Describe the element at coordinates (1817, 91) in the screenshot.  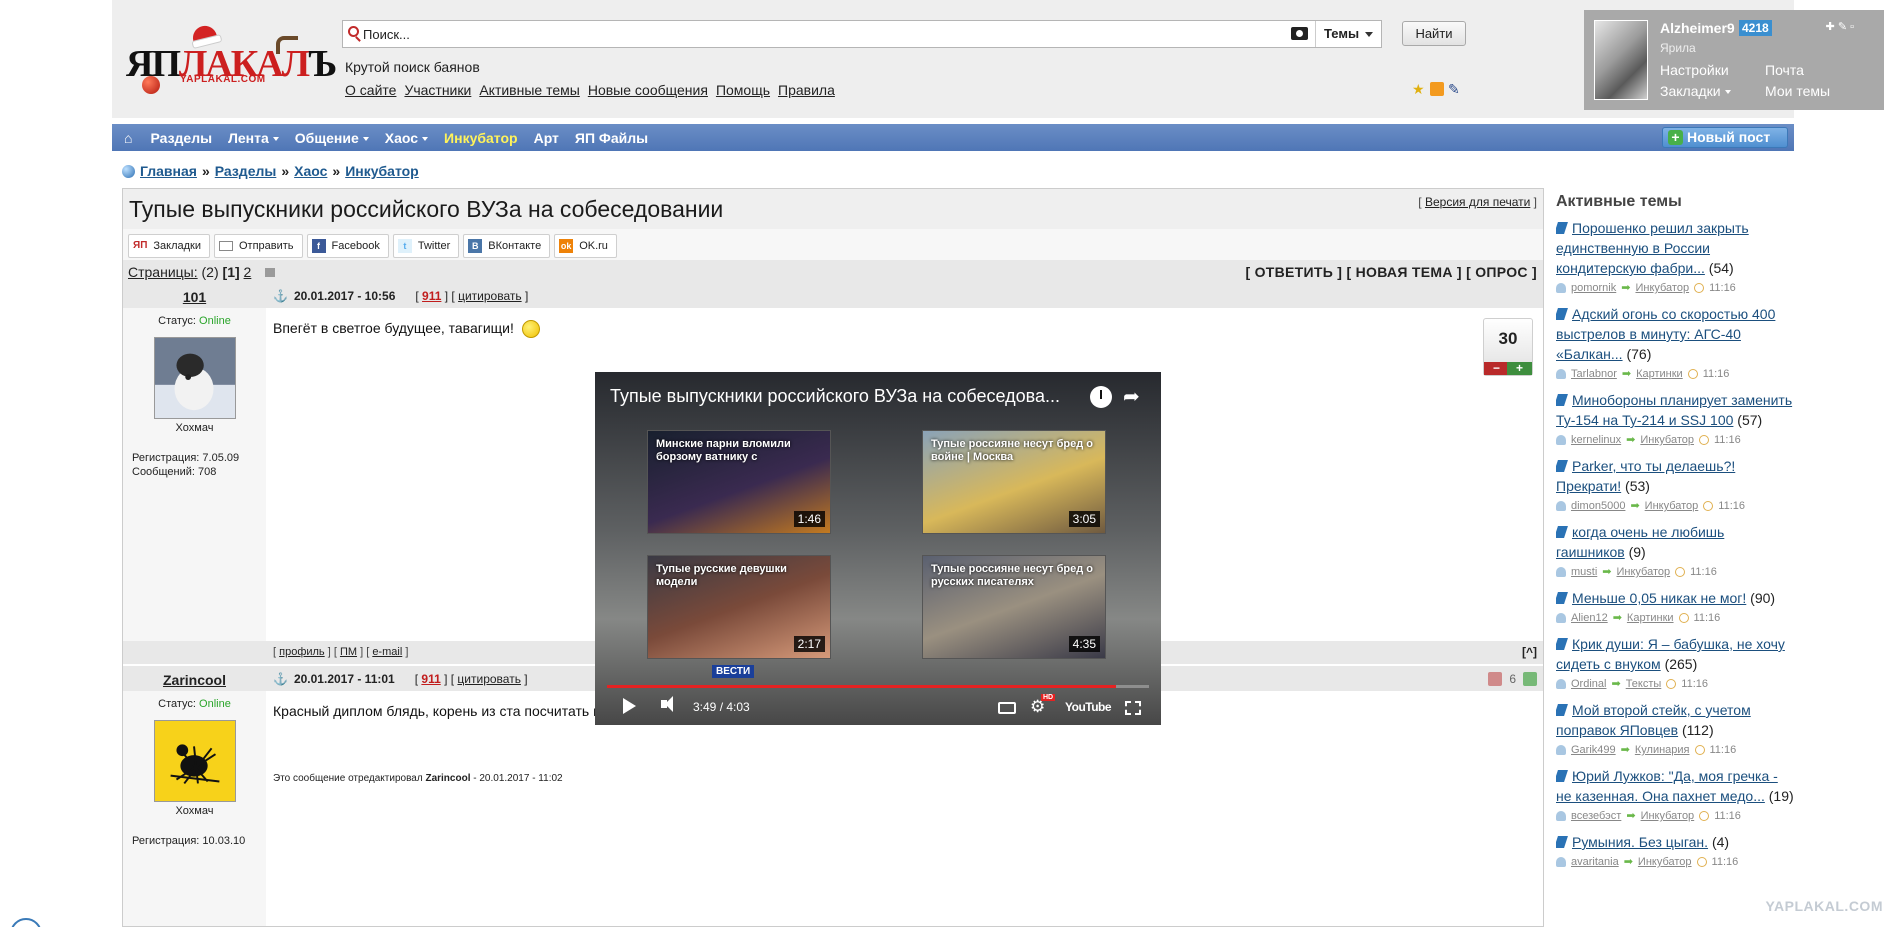
I see `my-topics-link: Мои темы` at that location.